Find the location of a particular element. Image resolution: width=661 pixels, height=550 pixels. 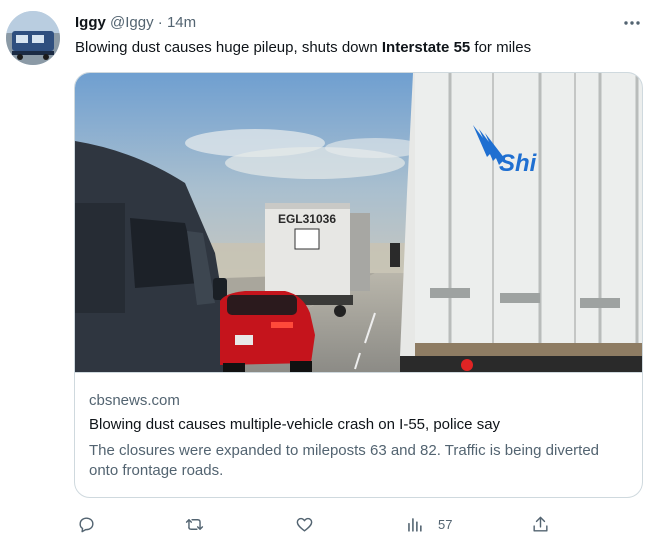

avatar is located at coordinates (33, 38).